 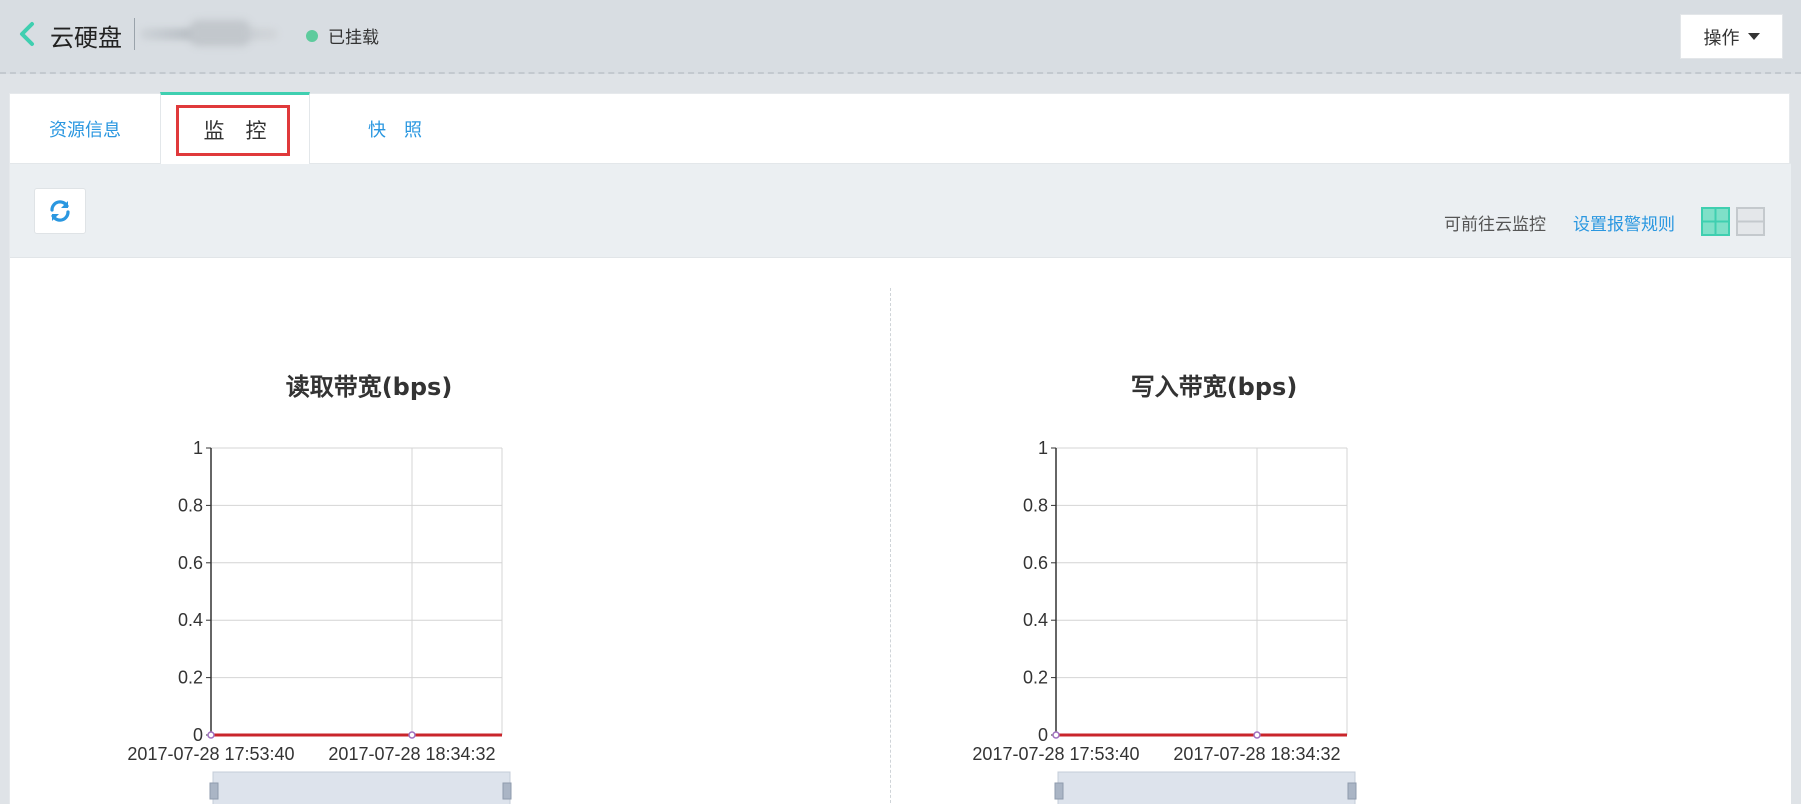 What do you see at coordinates (1753, 36) in the screenshot?
I see `chevron-down-icon` at bounding box center [1753, 36].